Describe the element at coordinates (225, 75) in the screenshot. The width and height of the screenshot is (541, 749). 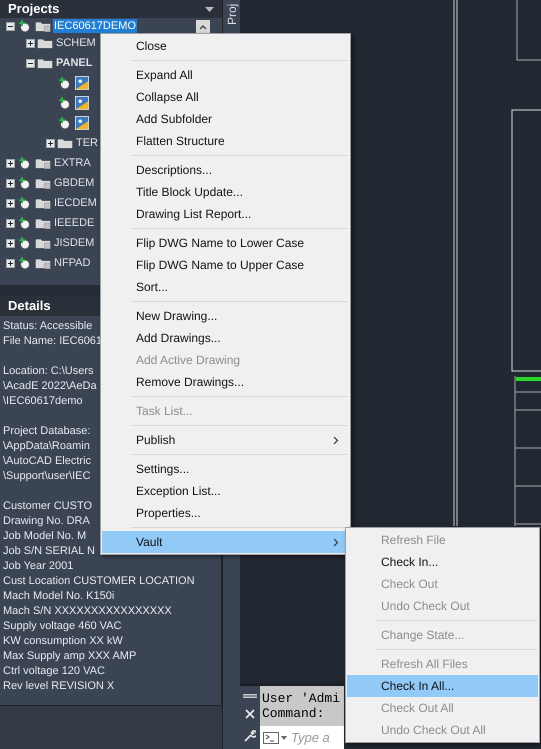
I see `menu-item: Expand All` at that location.